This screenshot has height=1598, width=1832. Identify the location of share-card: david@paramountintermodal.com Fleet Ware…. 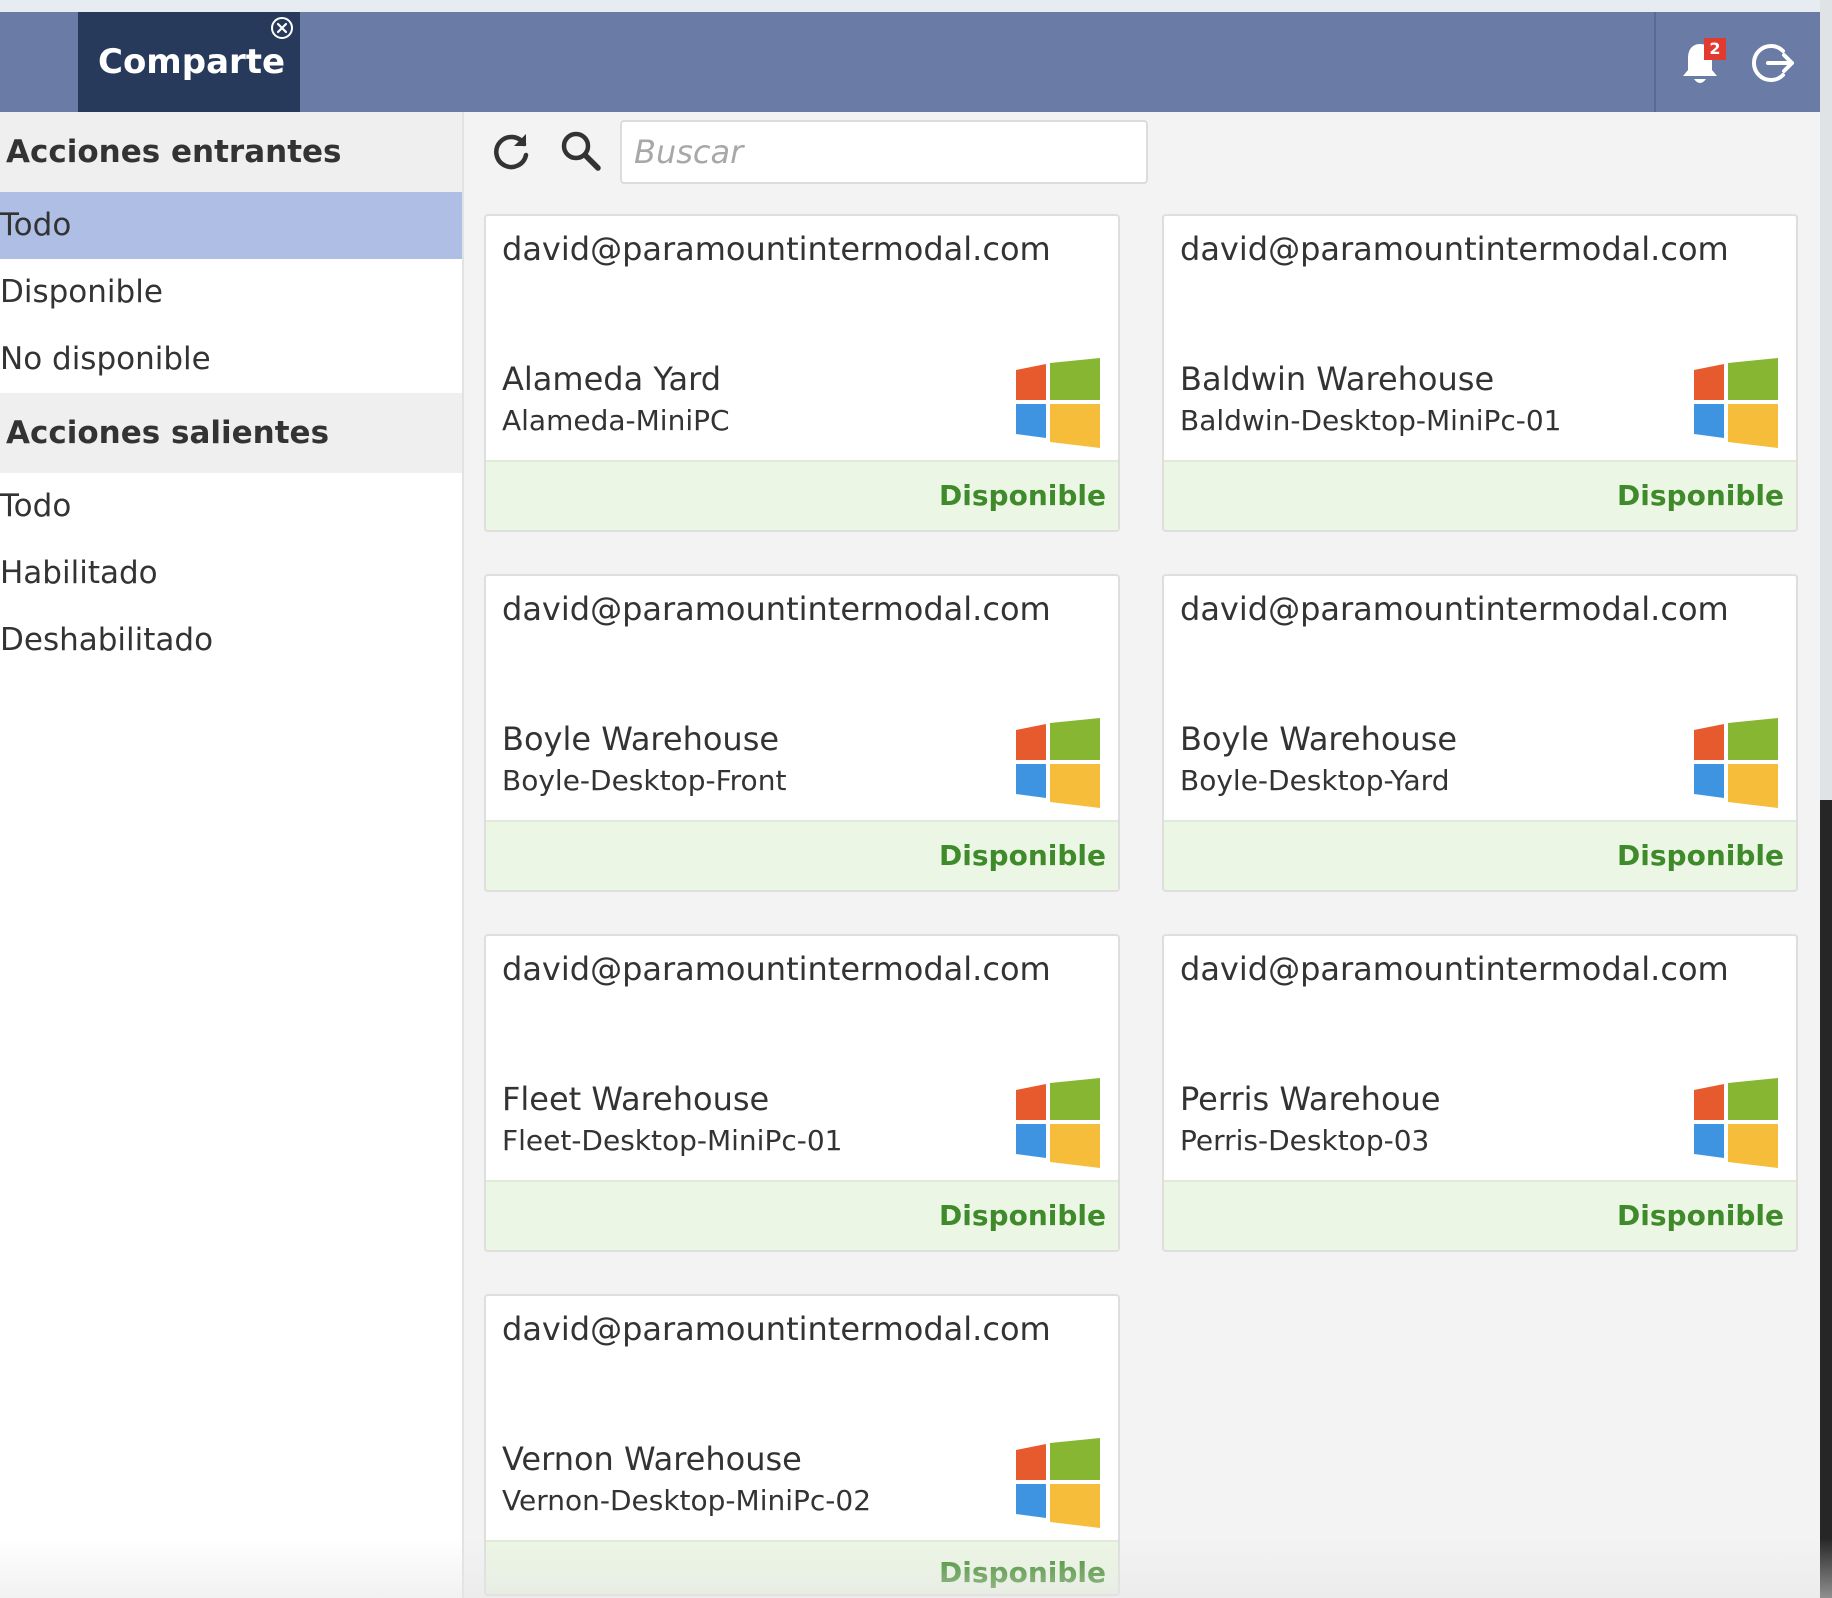
(802, 1093).